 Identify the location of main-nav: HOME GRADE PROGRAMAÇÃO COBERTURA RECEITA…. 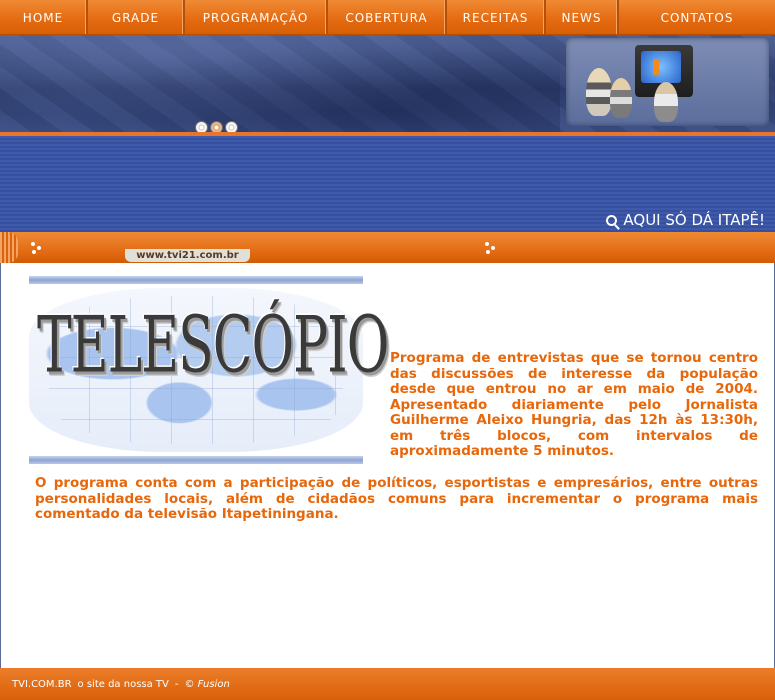
(387, 17).